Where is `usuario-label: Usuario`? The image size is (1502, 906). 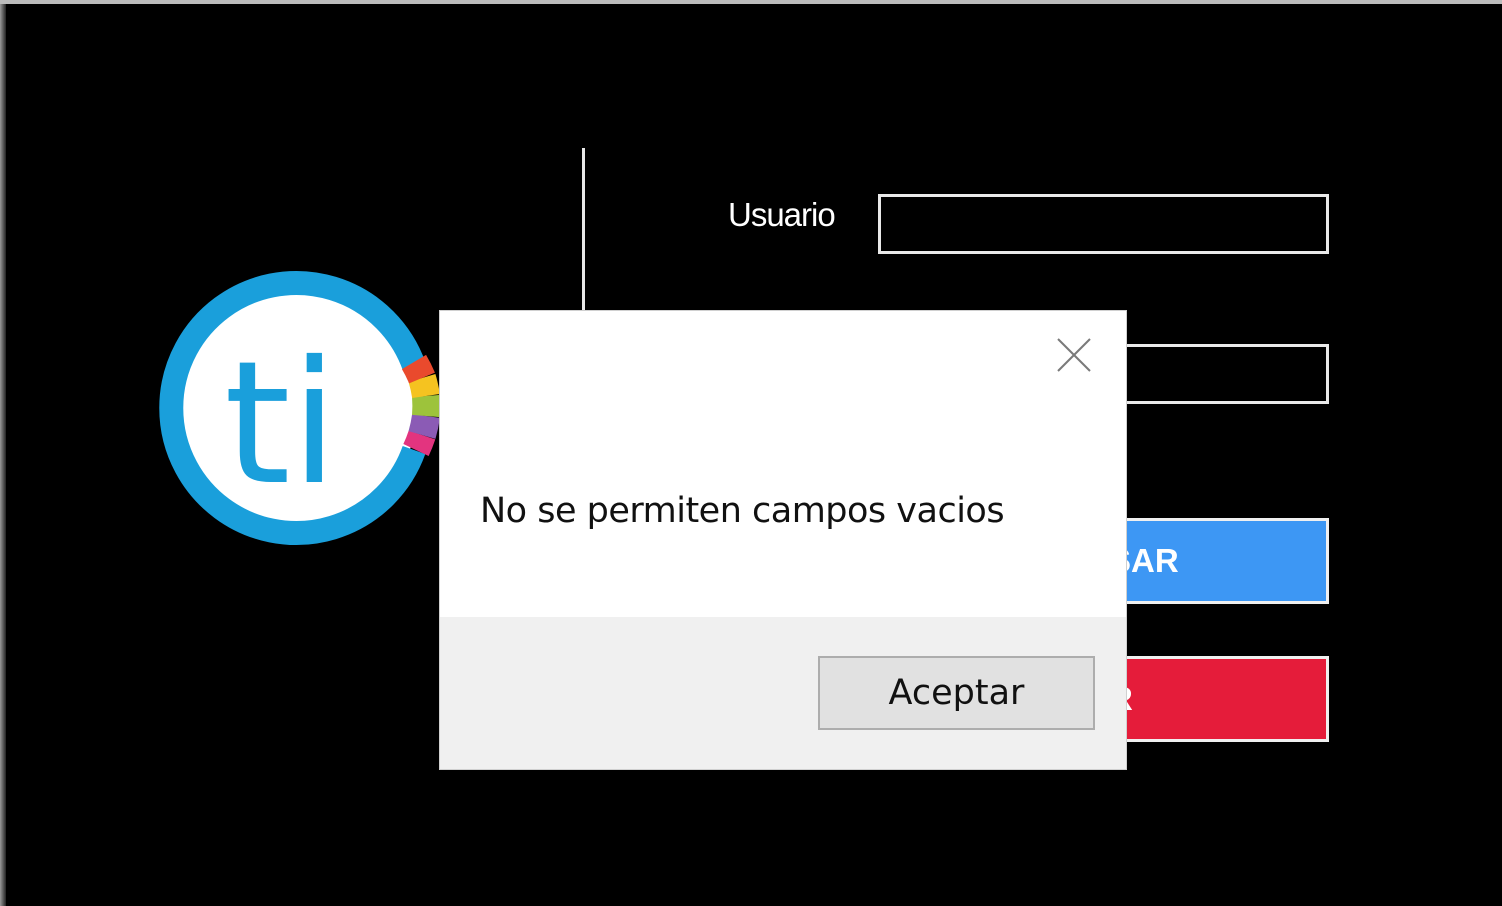
usuario-label: Usuario is located at coordinates (782, 214).